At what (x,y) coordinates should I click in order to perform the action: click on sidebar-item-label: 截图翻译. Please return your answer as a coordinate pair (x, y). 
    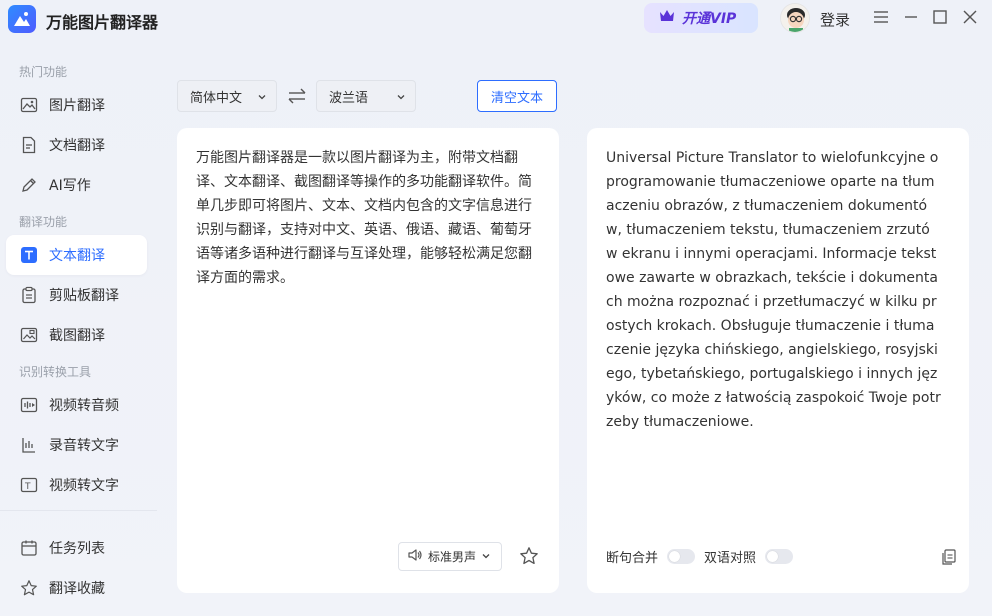
    Looking at the image, I should click on (77, 336).